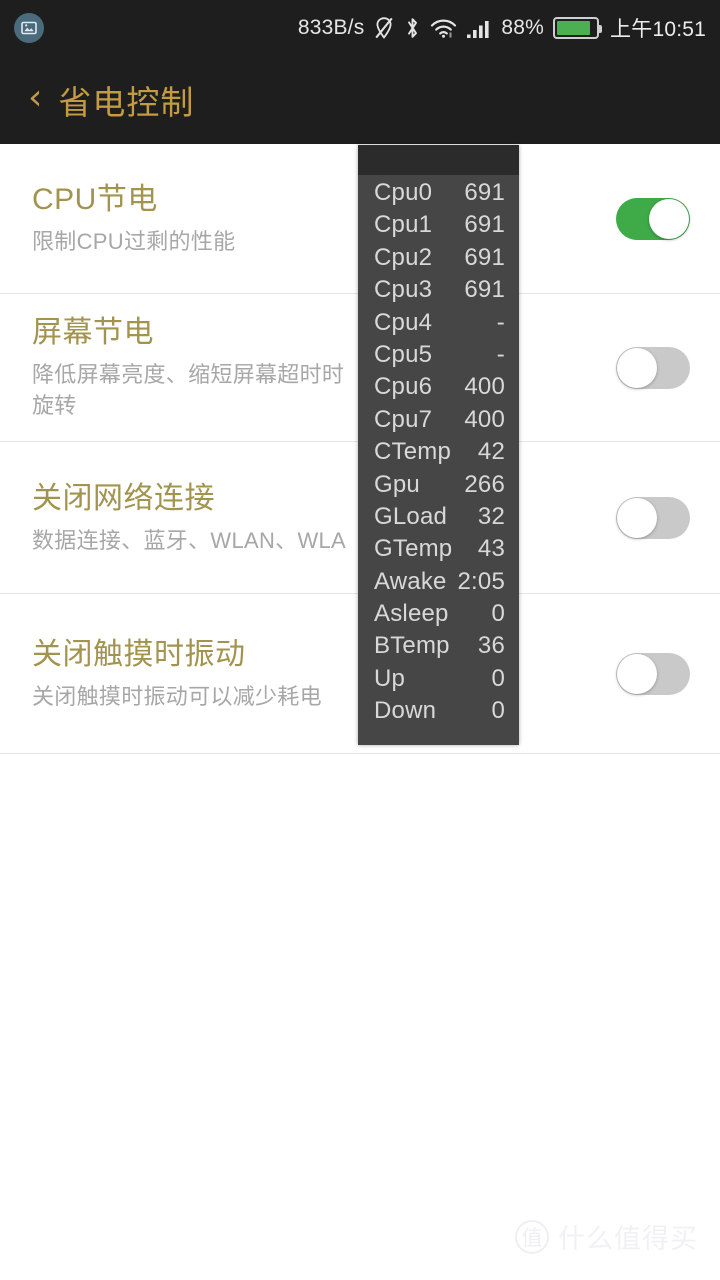 Image resolution: width=720 pixels, height=1280 pixels. What do you see at coordinates (397, 484) in the screenshot?
I see `cpu-monitor-row-key: Gpu` at bounding box center [397, 484].